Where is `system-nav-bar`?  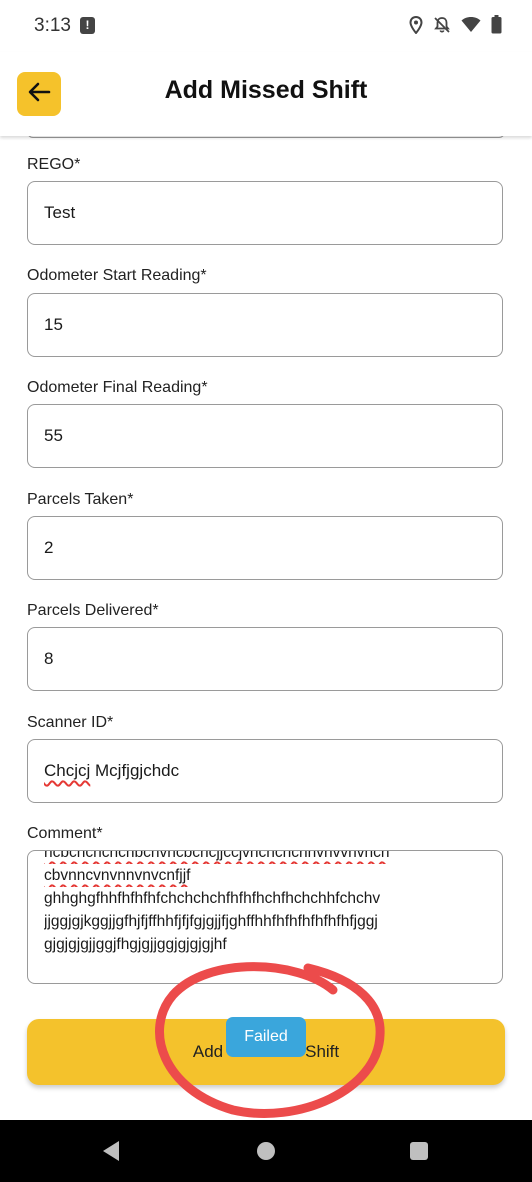
system-nav-bar is located at coordinates (266, 1151).